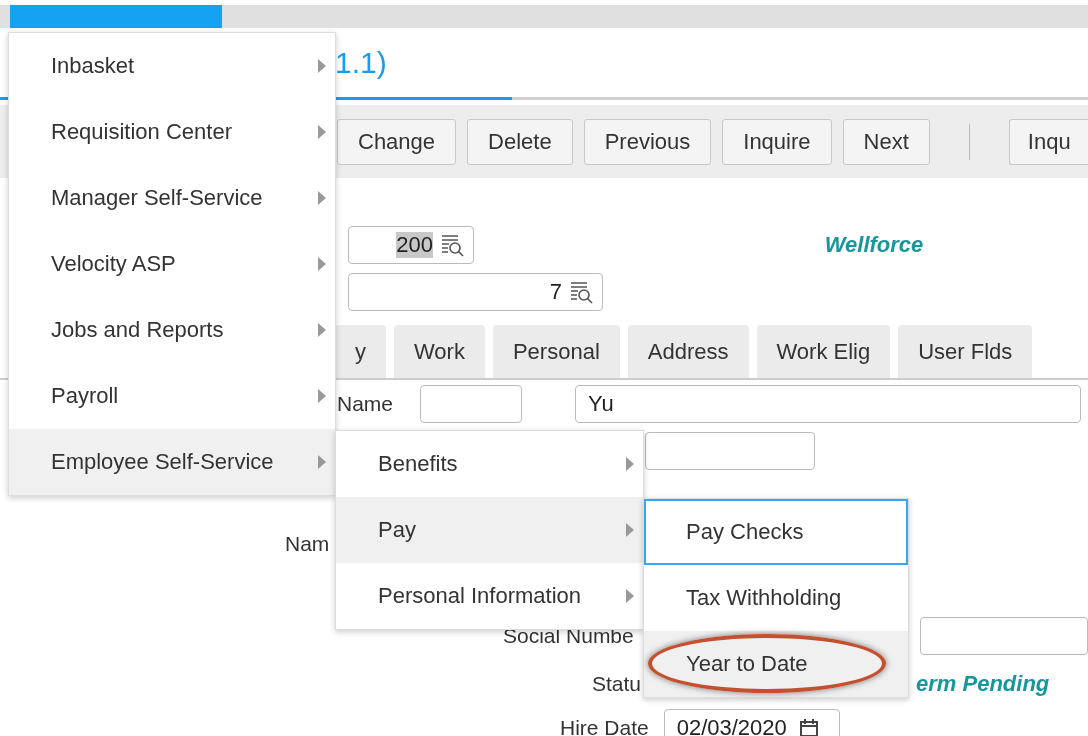  What do you see at coordinates (116, 16) in the screenshot?
I see `active-tab-bar` at bounding box center [116, 16].